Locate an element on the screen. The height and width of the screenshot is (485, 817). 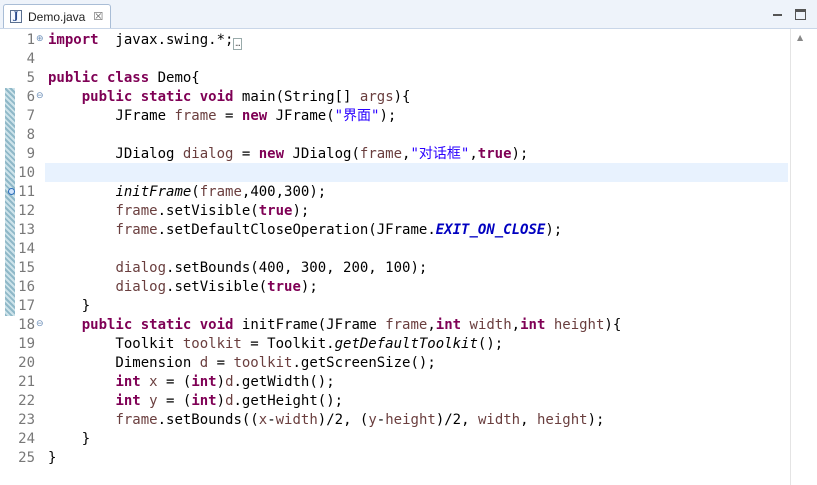
line-number: 14 is located at coordinates (26, 249).